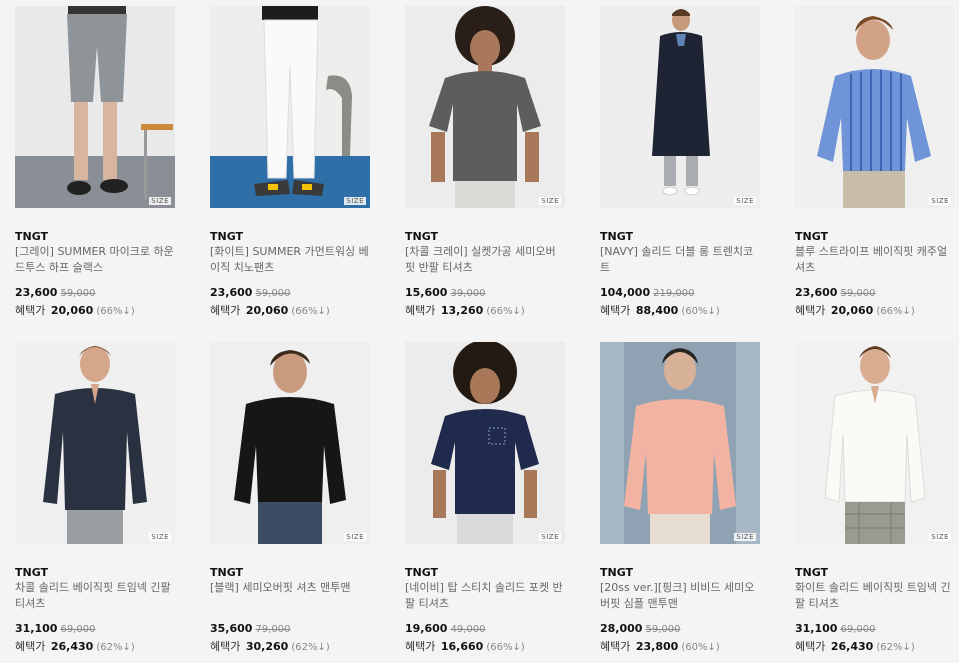 The width and height of the screenshot is (959, 663). Describe the element at coordinates (680, 596) in the screenshot. I see `product-name: [20ss ver.][핑크] 비비드 세미오버핏 심플 맨투맨` at that location.